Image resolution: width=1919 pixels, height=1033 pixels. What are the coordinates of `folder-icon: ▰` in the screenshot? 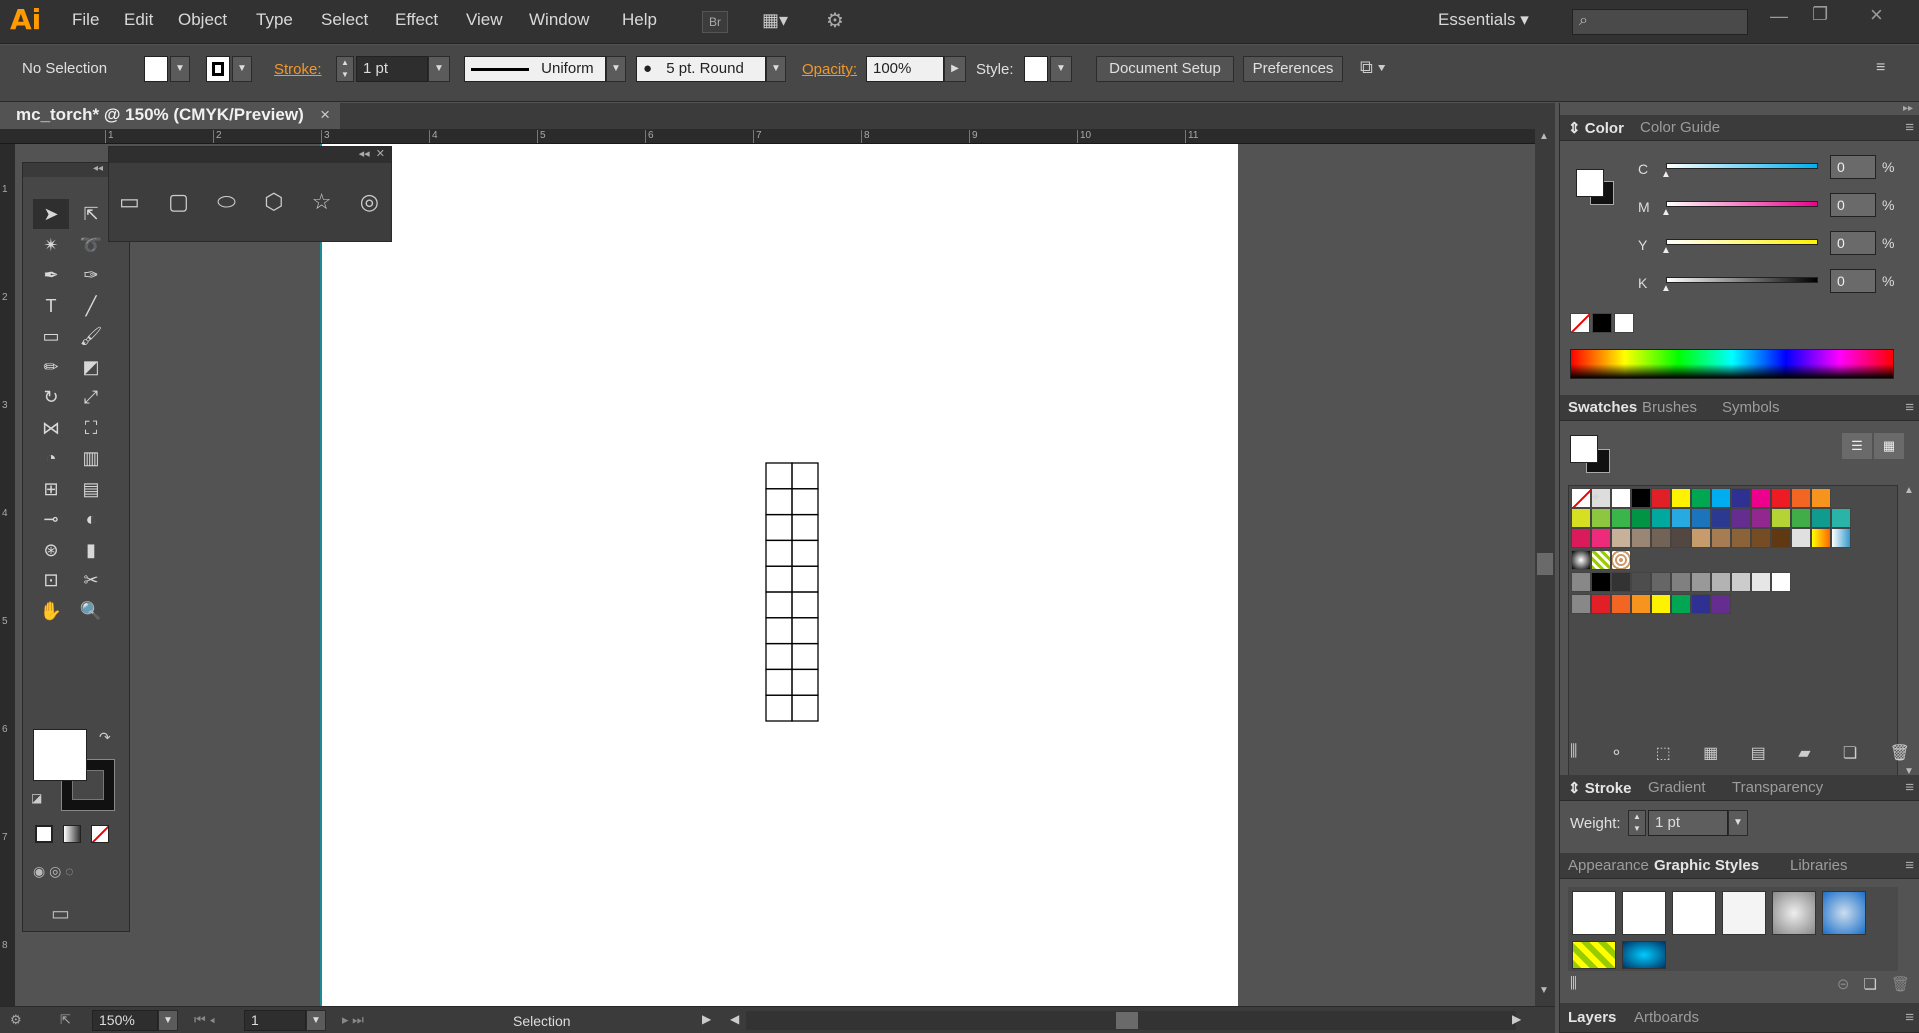 It's located at (1804, 753).